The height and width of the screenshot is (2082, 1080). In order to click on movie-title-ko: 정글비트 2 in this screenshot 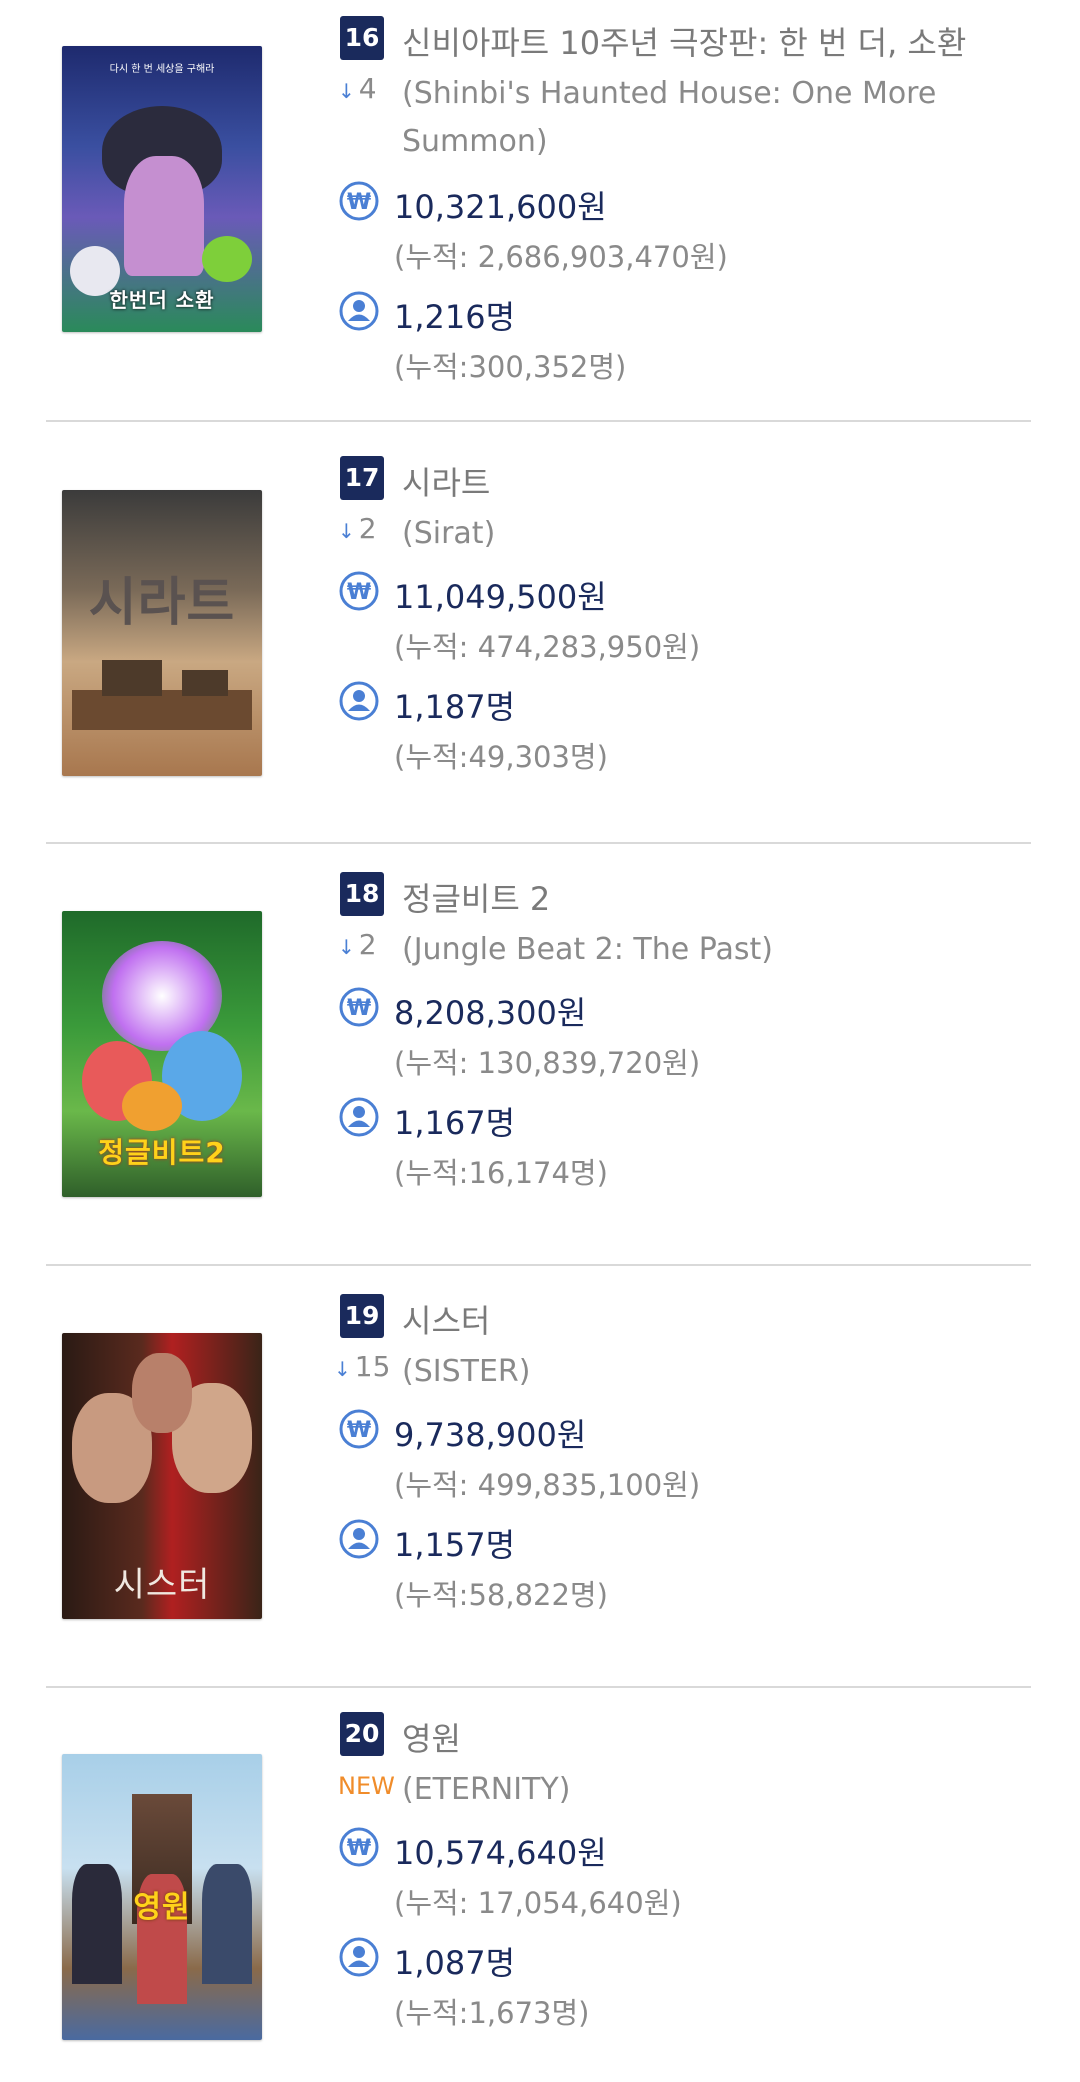, I will do `click(476, 897)`.